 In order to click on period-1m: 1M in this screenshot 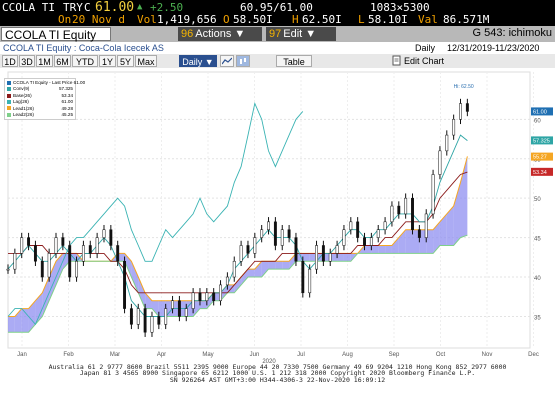, I will do `click(44, 61)`.